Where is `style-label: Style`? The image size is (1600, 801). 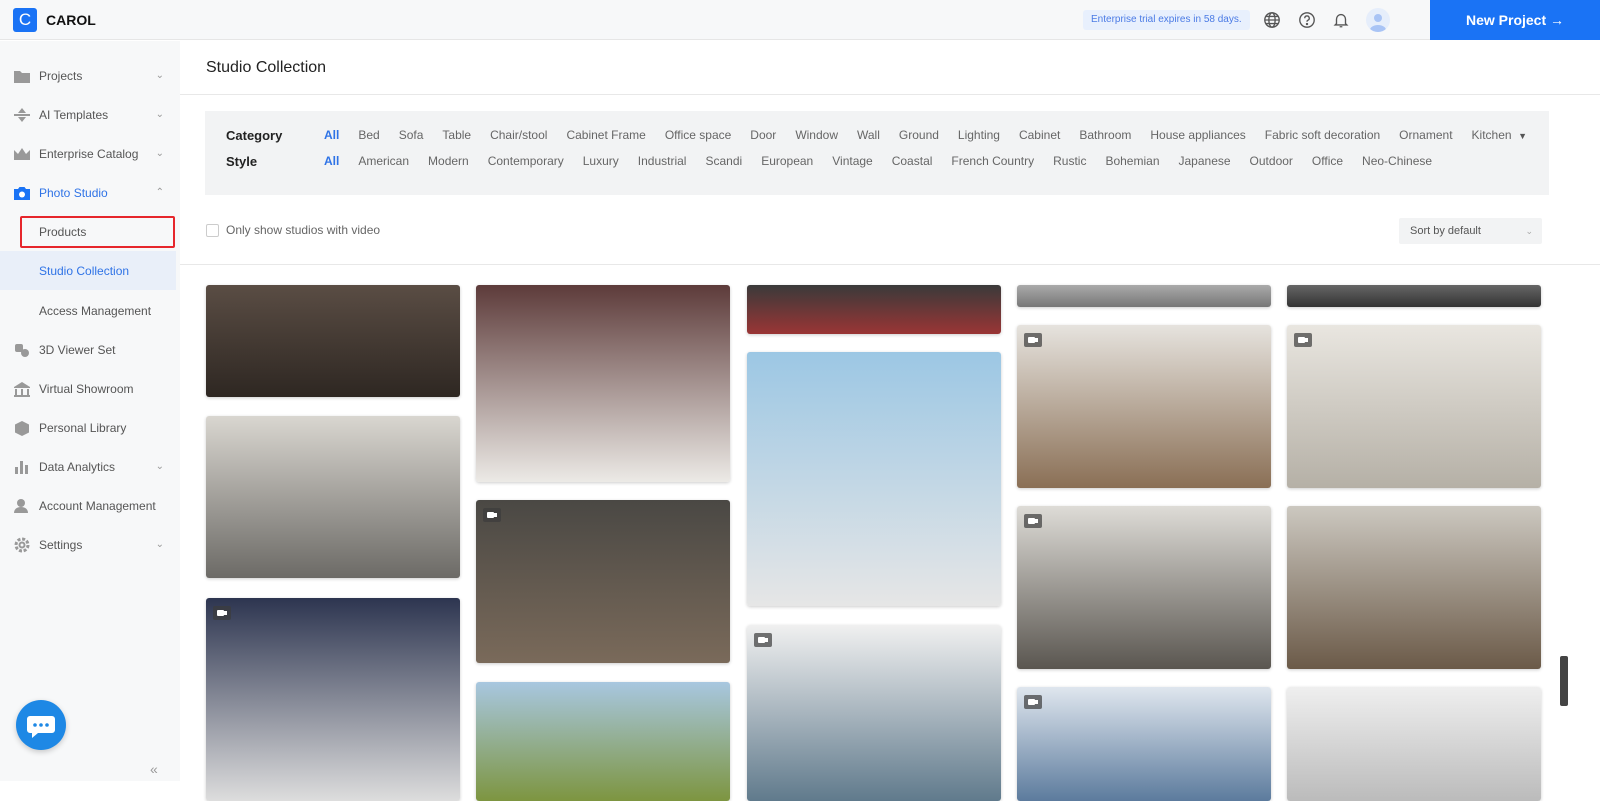
style-label: Style is located at coordinates (242, 161).